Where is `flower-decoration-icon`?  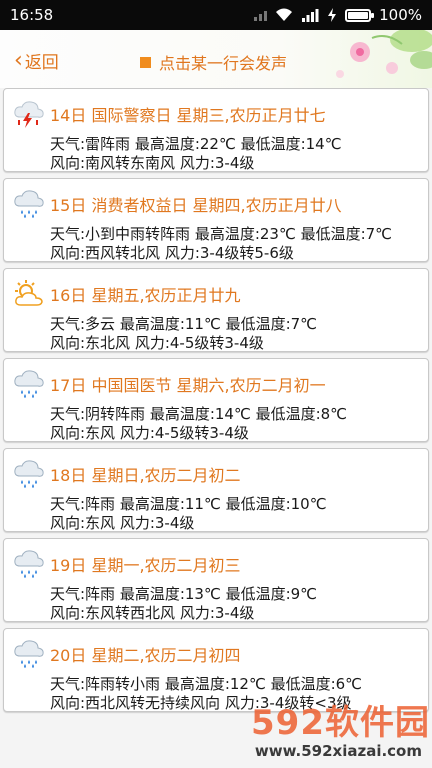
flower-decoration-icon is located at coordinates (384, 54).